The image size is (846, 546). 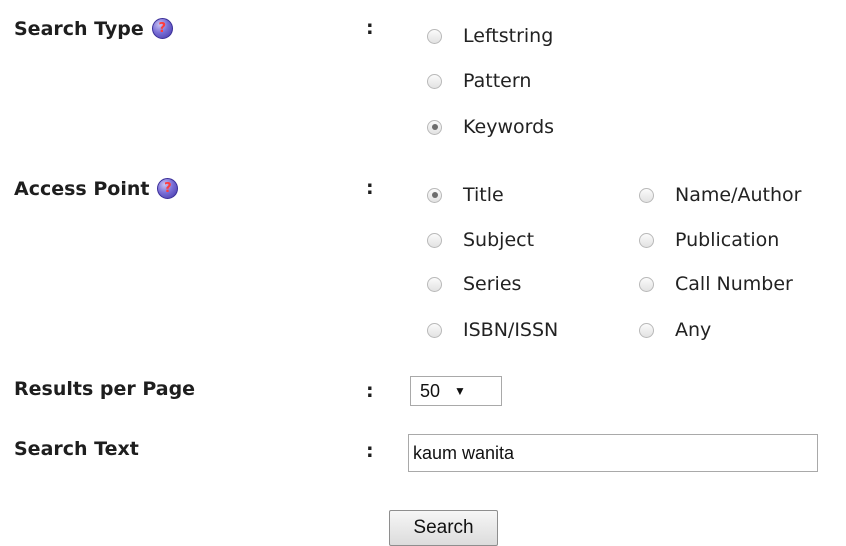 I want to click on radio-title: Title, so click(x=465, y=195).